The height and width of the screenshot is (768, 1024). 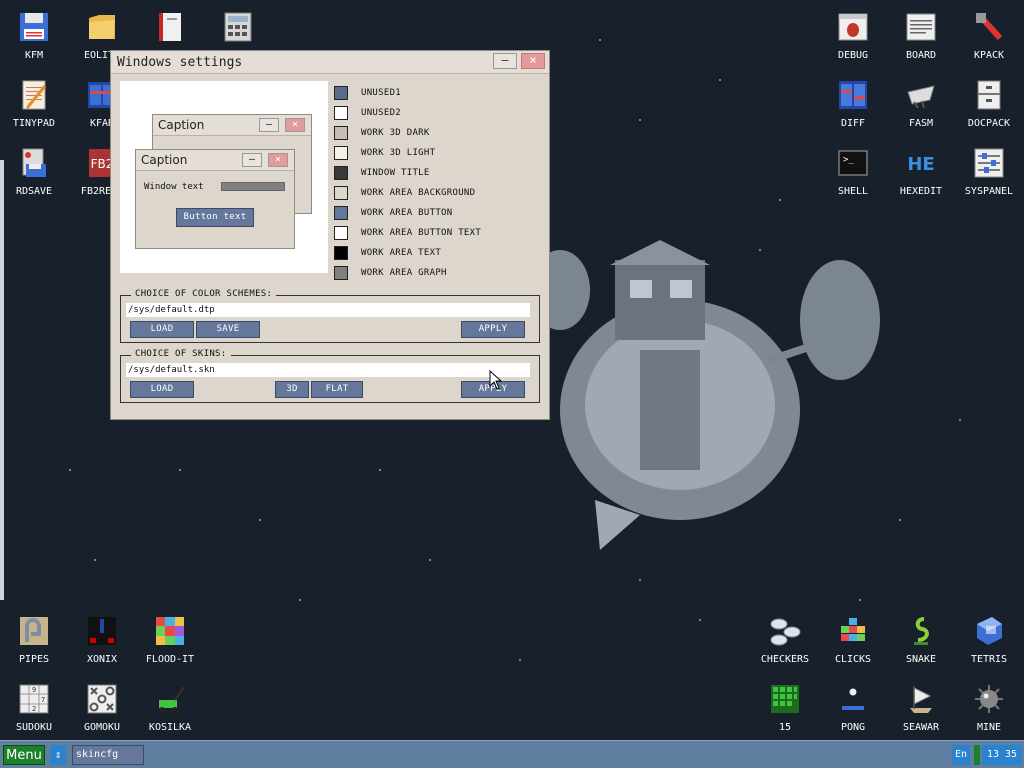 What do you see at coordinates (921, 639) in the screenshot?
I see `desktop-icon-snake: SNAKE` at bounding box center [921, 639].